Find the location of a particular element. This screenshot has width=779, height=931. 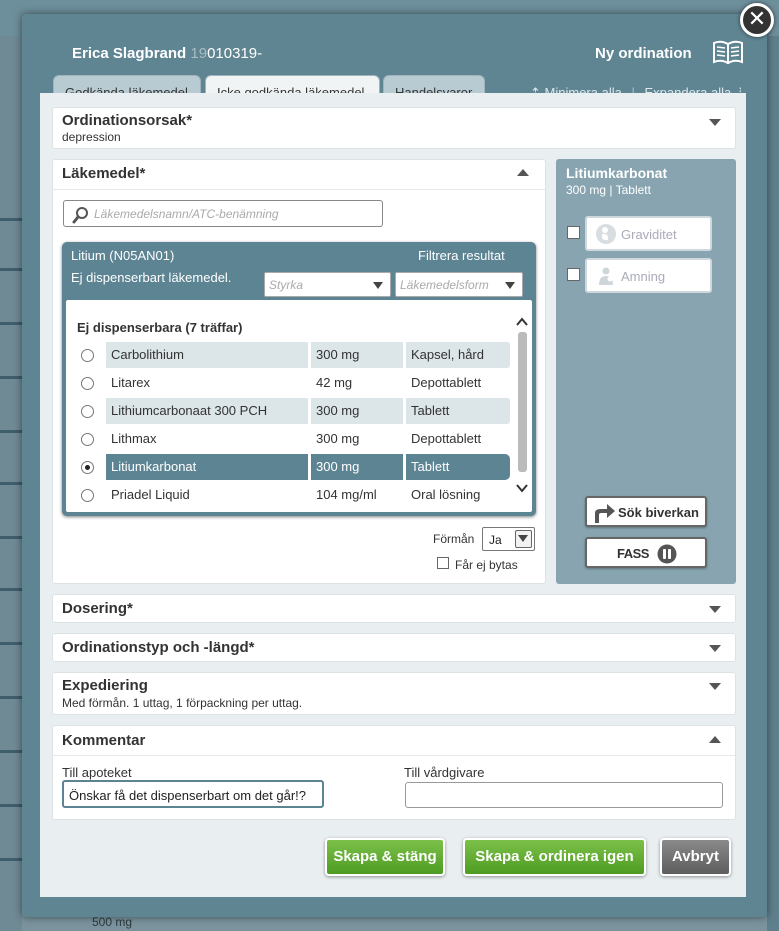

sok-biverkan-label: Sök biverkan is located at coordinates (658, 512).